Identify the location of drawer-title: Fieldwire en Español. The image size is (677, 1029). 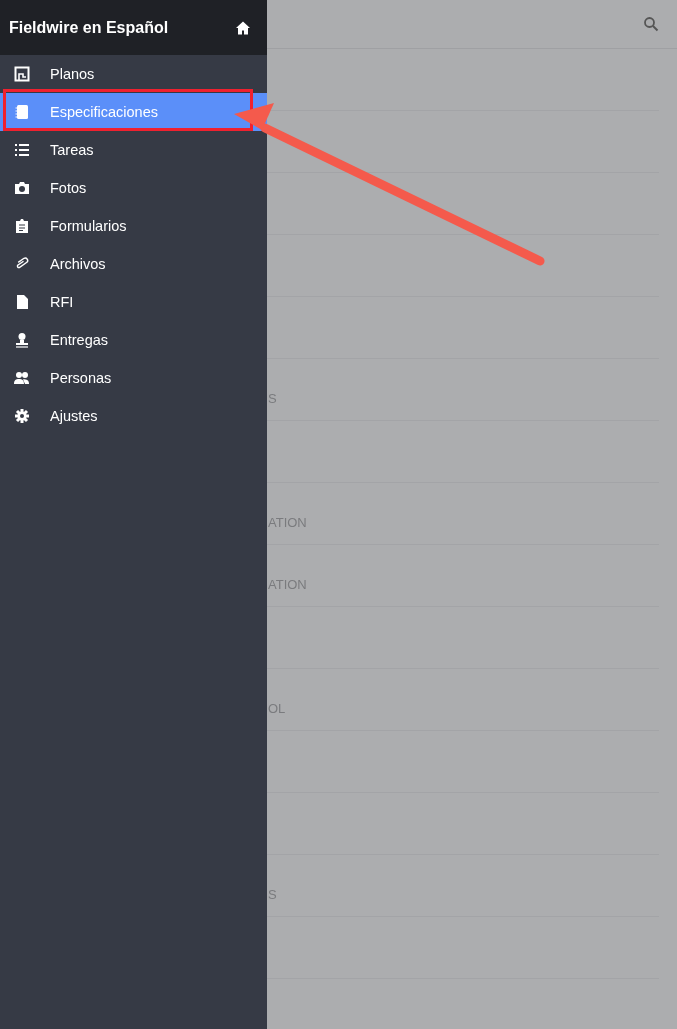
(89, 27).